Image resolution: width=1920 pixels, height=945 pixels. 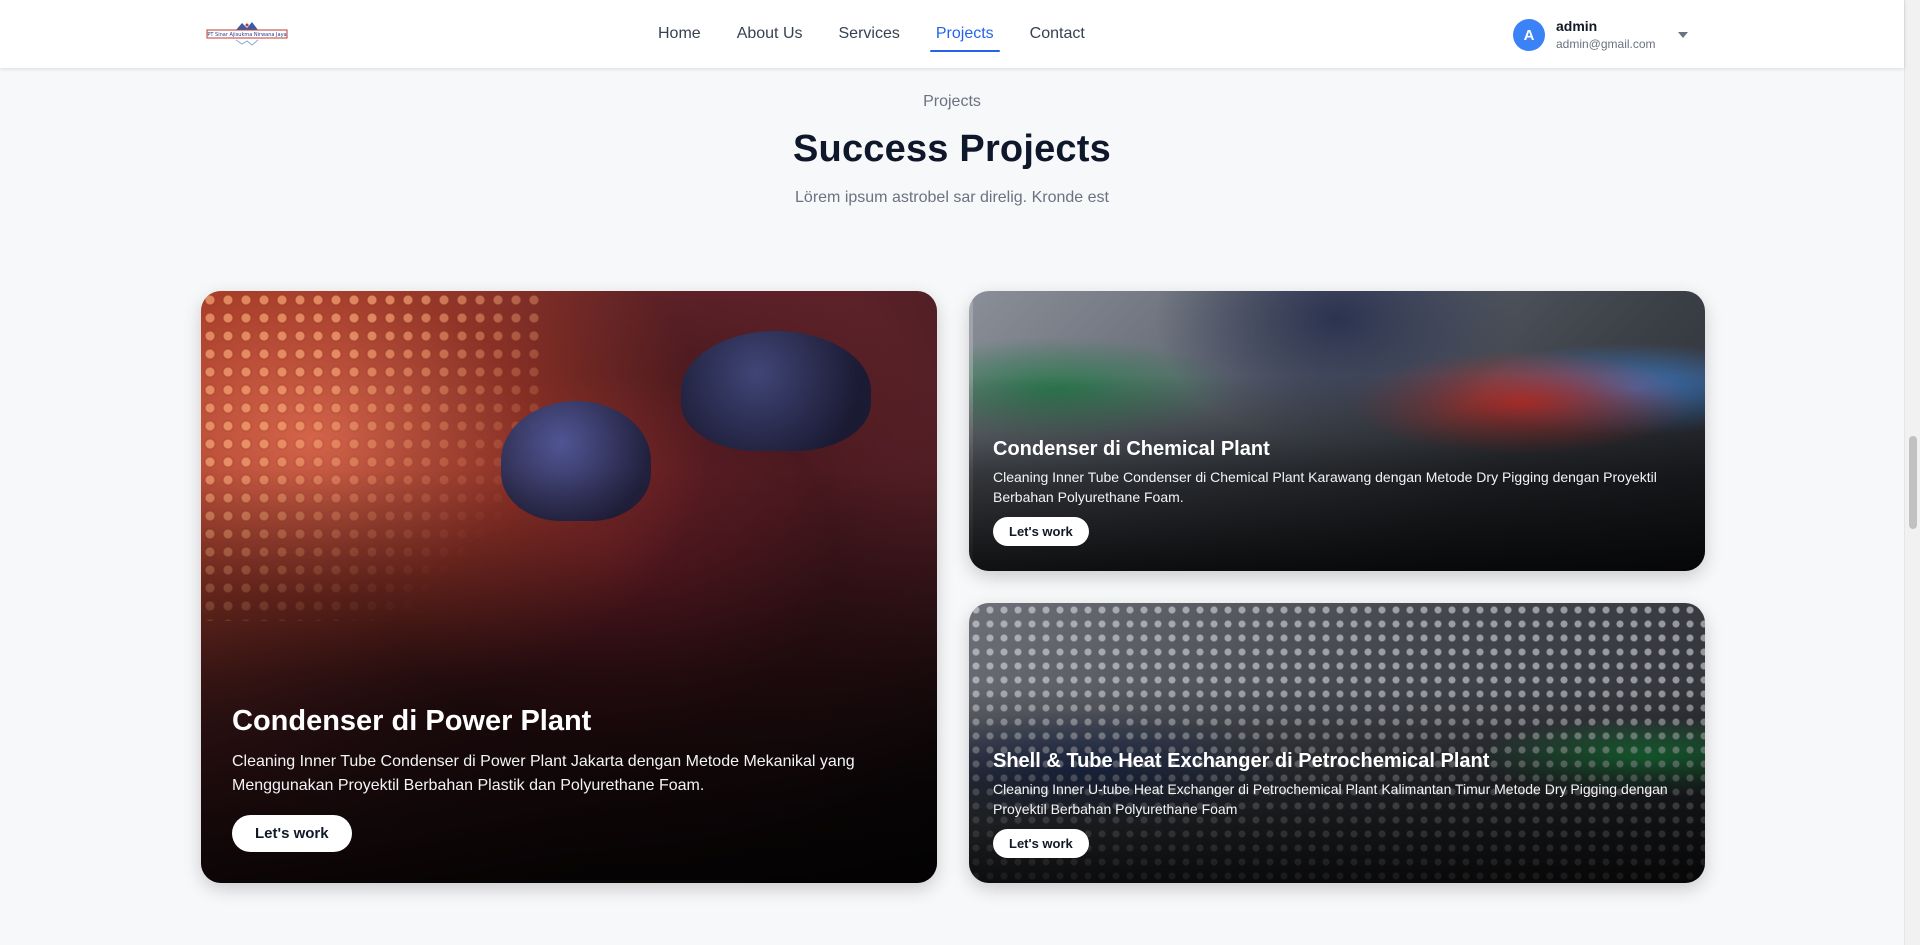 What do you see at coordinates (1131, 449) in the screenshot?
I see `card-title: Condenser di Chemical Plant` at bounding box center [1131, 449].